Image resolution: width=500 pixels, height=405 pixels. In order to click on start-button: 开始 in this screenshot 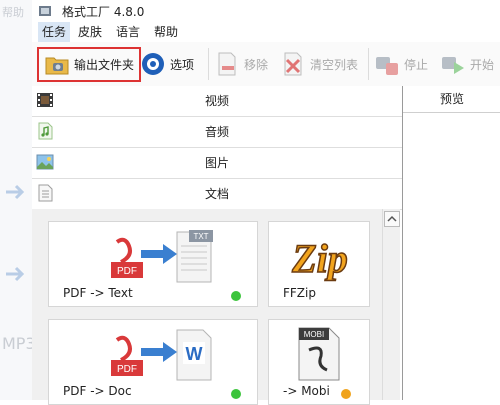, I will do `click(467, 64)`.